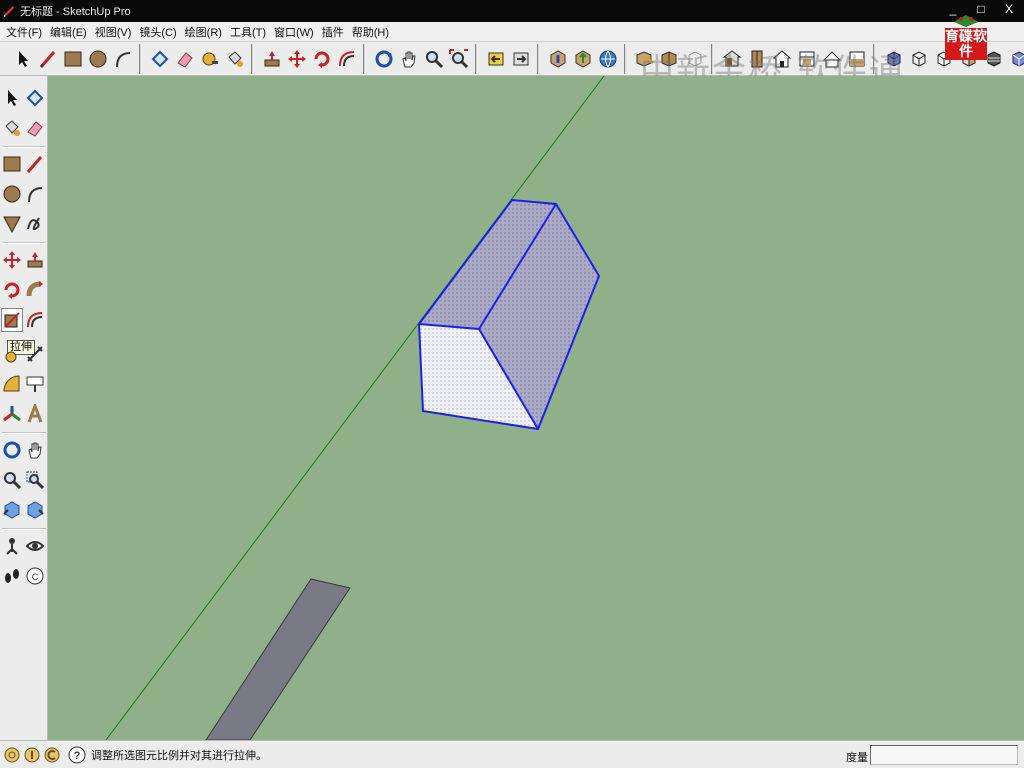 This screenshot has height=768, width=1024. What do you see at coordinates (35, 224) in the screenshot?
I see `freehand-icon` at bounding box center [35, 224].